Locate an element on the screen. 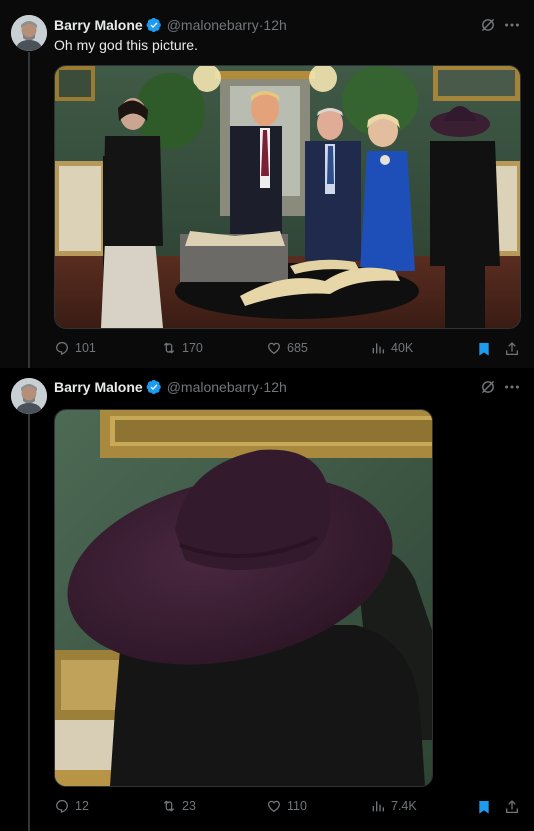  views-button: 7.4K is located at coordinates (393, 806).